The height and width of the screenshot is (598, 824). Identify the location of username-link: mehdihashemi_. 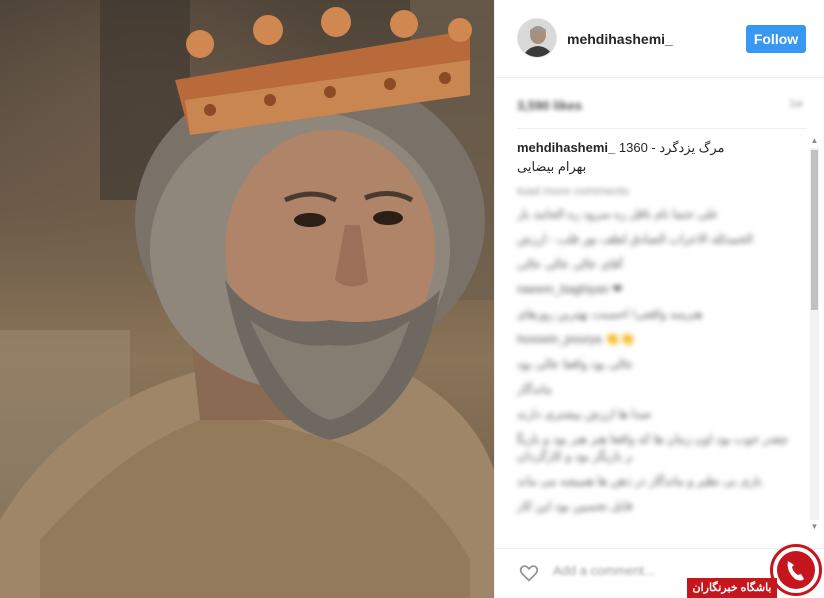
(620, 39).